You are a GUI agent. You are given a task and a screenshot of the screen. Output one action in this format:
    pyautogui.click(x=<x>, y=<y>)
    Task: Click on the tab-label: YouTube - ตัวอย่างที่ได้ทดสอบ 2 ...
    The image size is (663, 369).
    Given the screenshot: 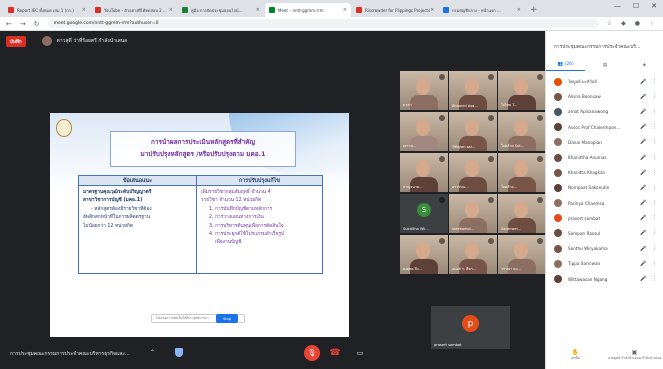 What is the action you would take?
    pyautogui.click(x=135, y=10)
    